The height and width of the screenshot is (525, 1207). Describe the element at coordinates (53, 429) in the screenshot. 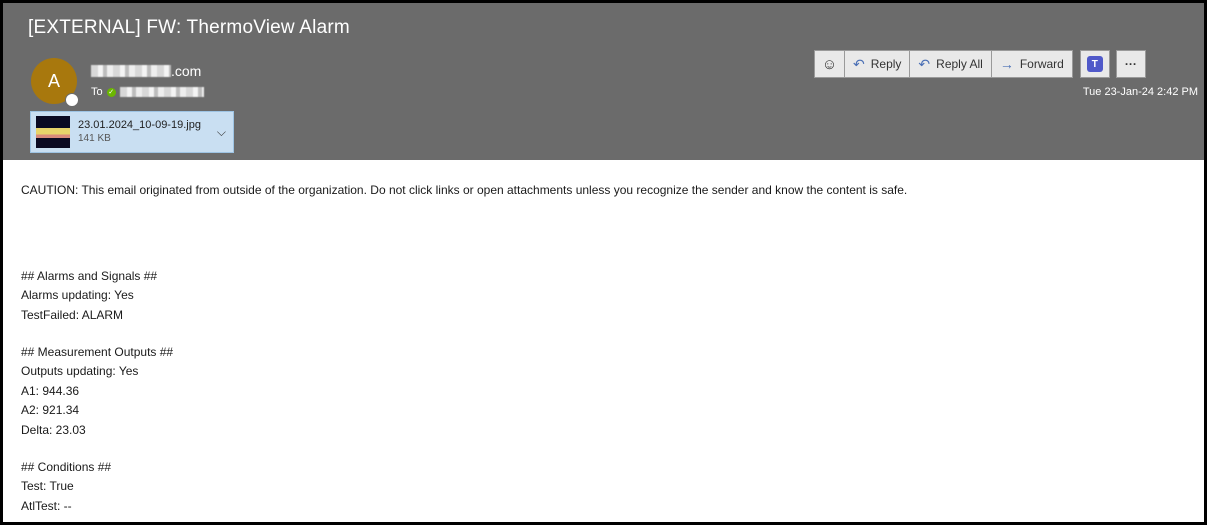

I see `body-line: Delta: 23.03` at that location.